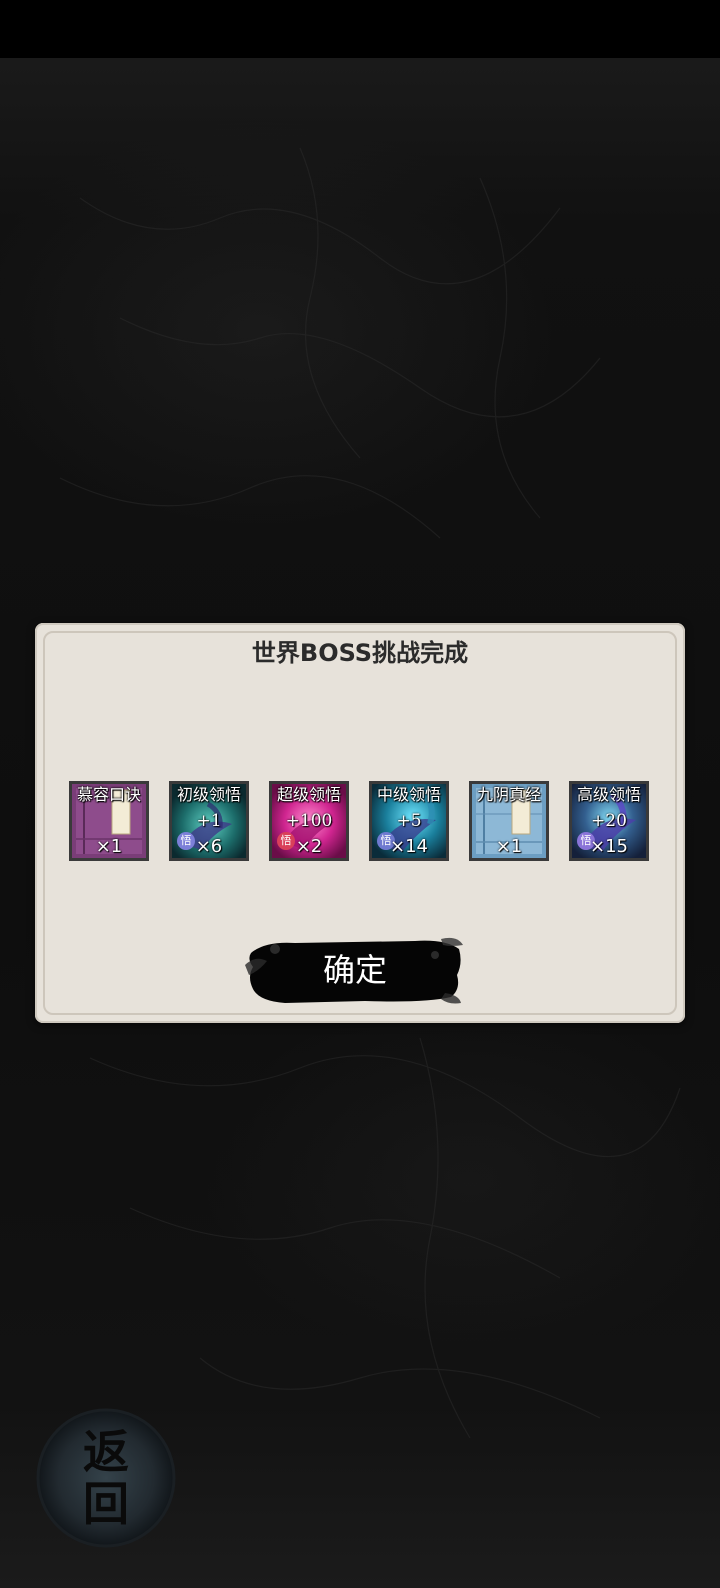  What do you see at coordinates (609, 846) in the screenshot?
I see `reward-count: ×15` at bounding box center [609, 846].